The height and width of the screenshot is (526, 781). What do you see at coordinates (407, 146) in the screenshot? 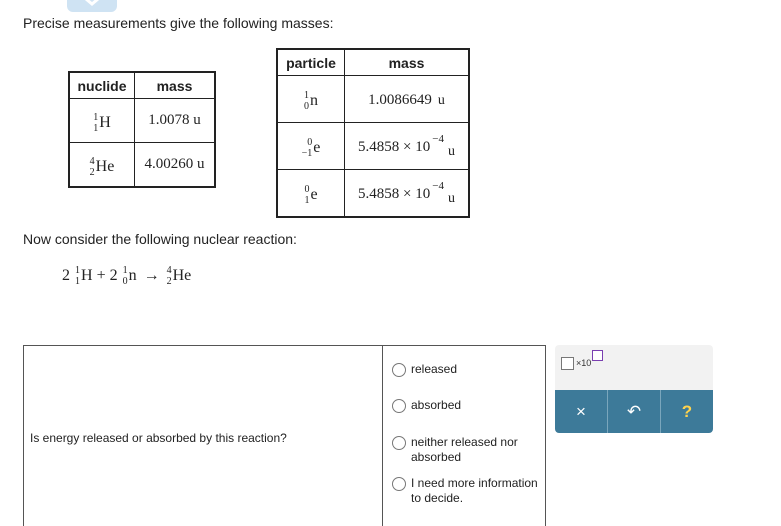
I see `electron-mass: 5.4858 × 10 −4u` at bounding box center [407, 146].